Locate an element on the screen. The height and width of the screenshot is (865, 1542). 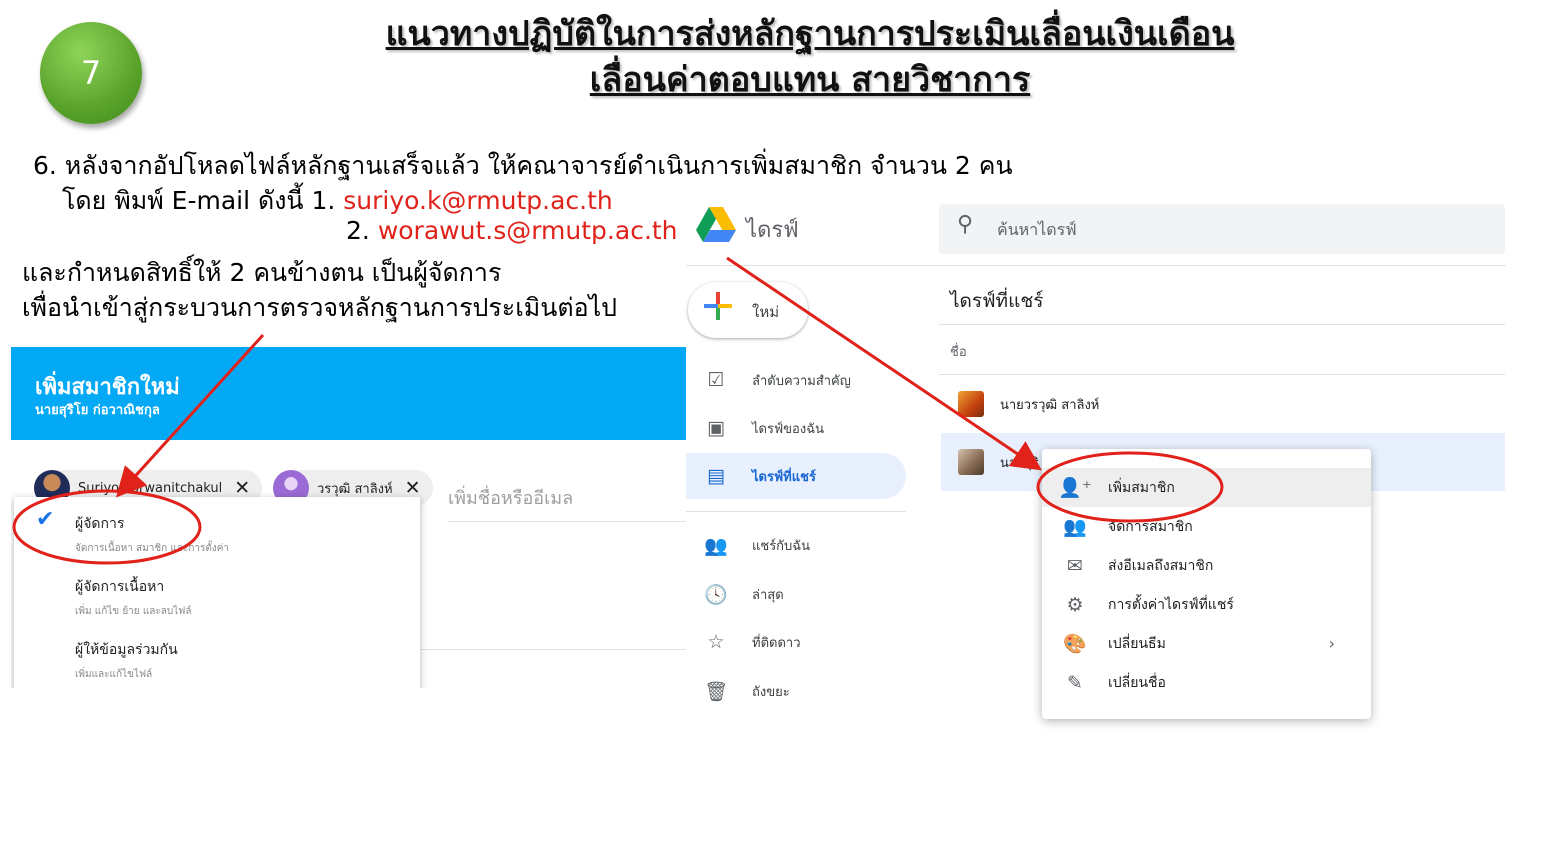
highlight-add-member is located at coordinates (1130, 487).